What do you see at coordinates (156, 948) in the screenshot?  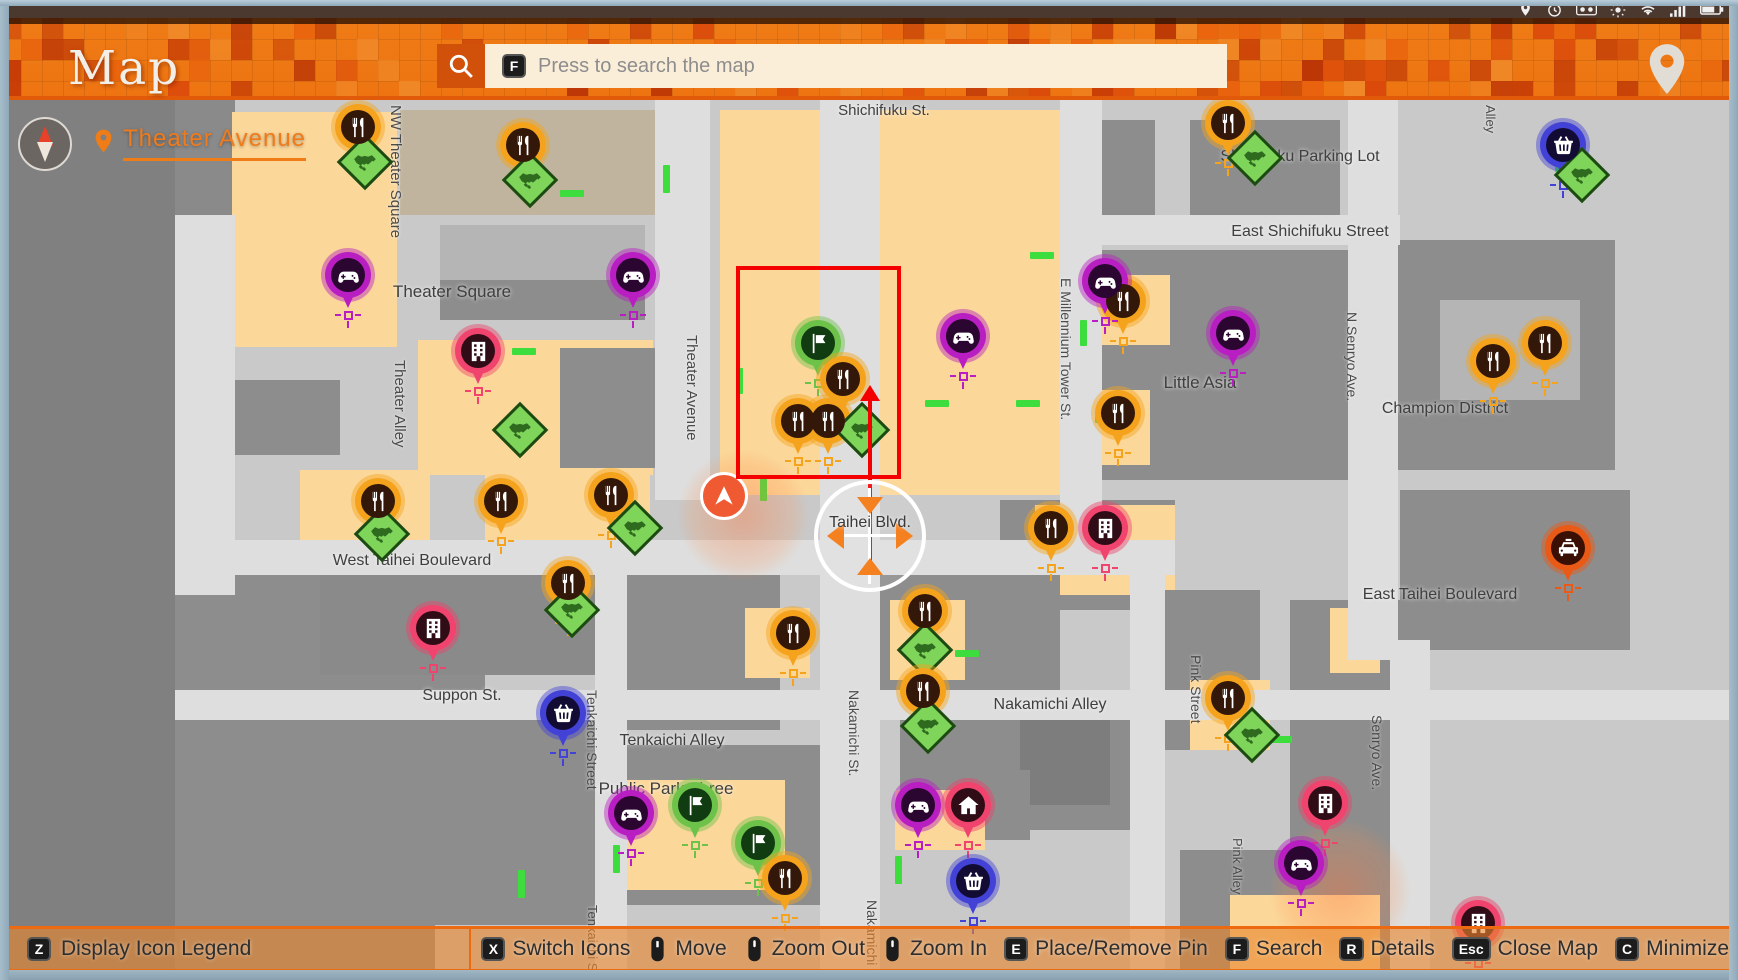 I see `legend-label: Display Icon Legend` at bounding box center [156, 948].